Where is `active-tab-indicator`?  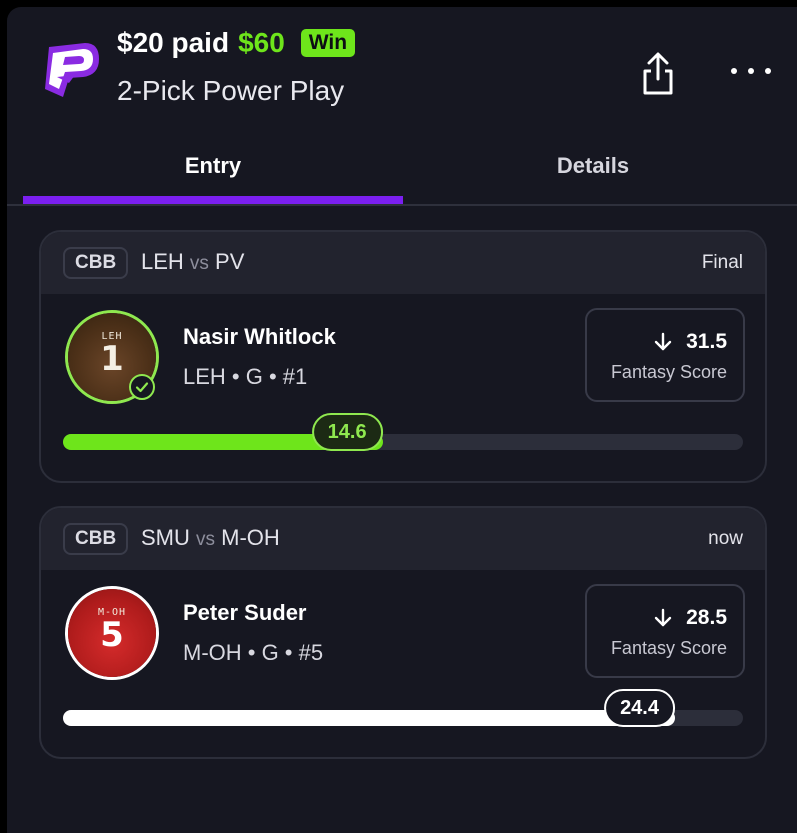
active-tab-indicator is located at coordinates (213, 200).